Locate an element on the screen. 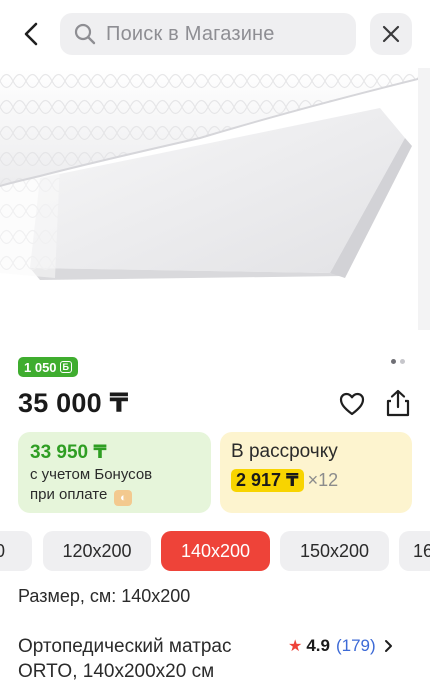 This screenshot has width=430, height=700. size-option: 150x200 is located at coordinates (334, 551).